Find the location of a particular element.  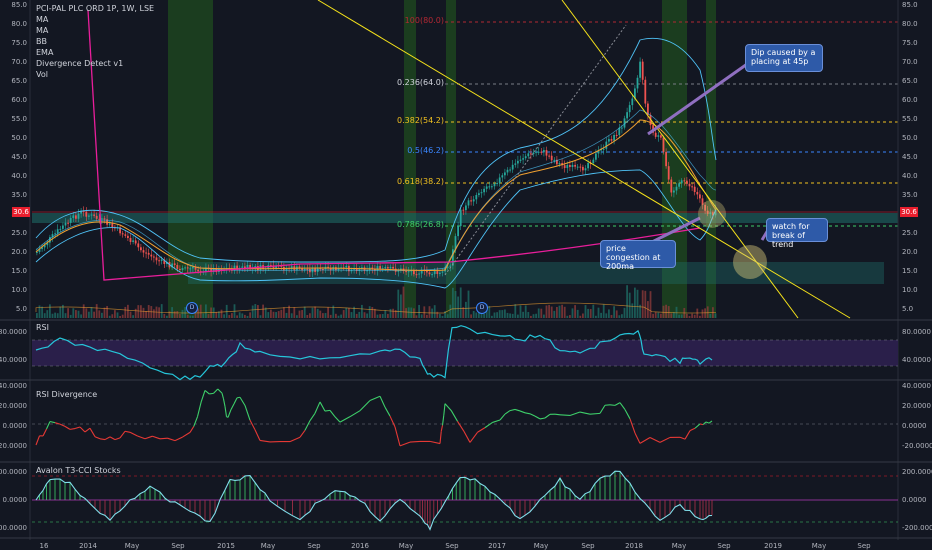

rsi-divergence-segments is located at coordinates (374, 417).